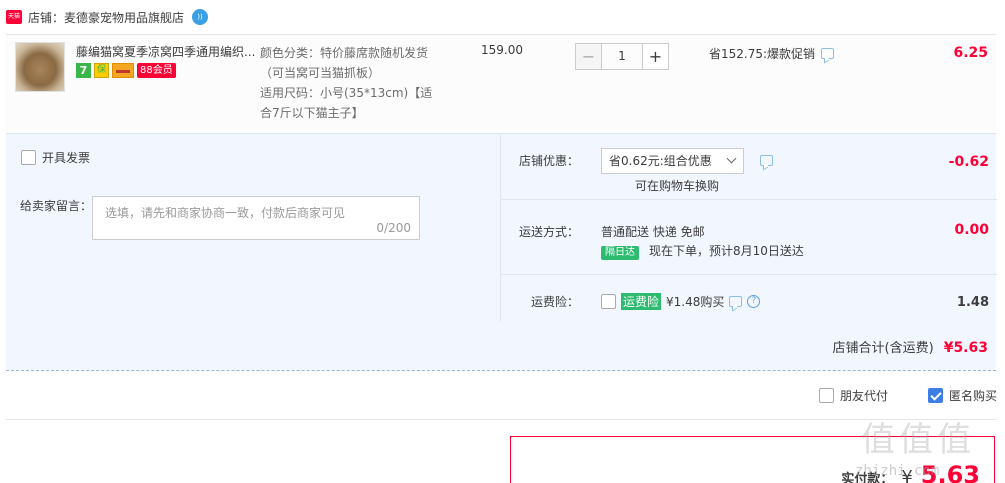  Describe the element at coordinates (608, 301) in the screenshot. I see `shipping-insurance-checkbox` at that location.